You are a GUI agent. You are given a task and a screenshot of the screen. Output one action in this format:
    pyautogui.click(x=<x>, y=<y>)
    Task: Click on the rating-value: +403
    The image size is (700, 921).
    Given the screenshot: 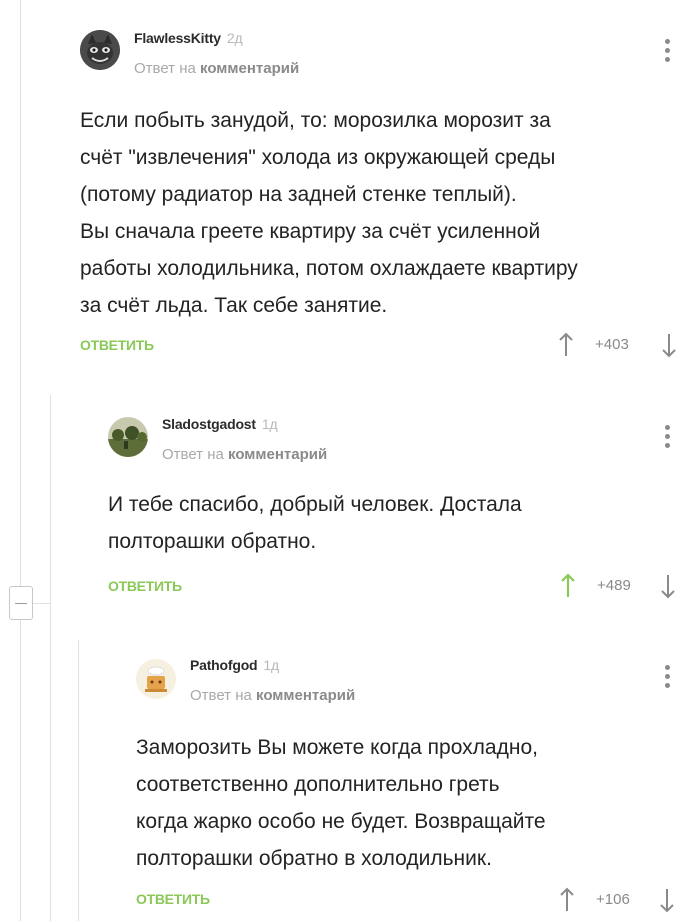 What is the action you would take?
    pyautogui.click(x=612, y=344)
    